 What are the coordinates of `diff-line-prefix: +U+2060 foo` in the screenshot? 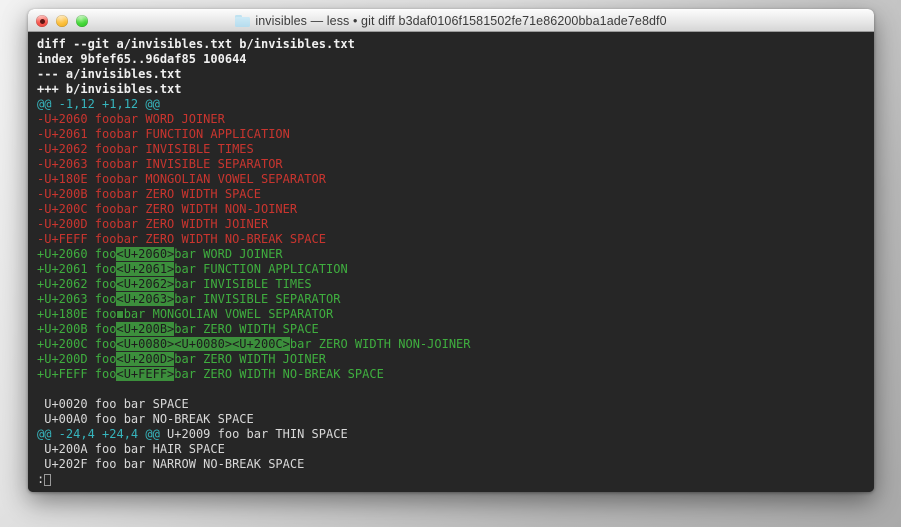 It's located at (77, 254).